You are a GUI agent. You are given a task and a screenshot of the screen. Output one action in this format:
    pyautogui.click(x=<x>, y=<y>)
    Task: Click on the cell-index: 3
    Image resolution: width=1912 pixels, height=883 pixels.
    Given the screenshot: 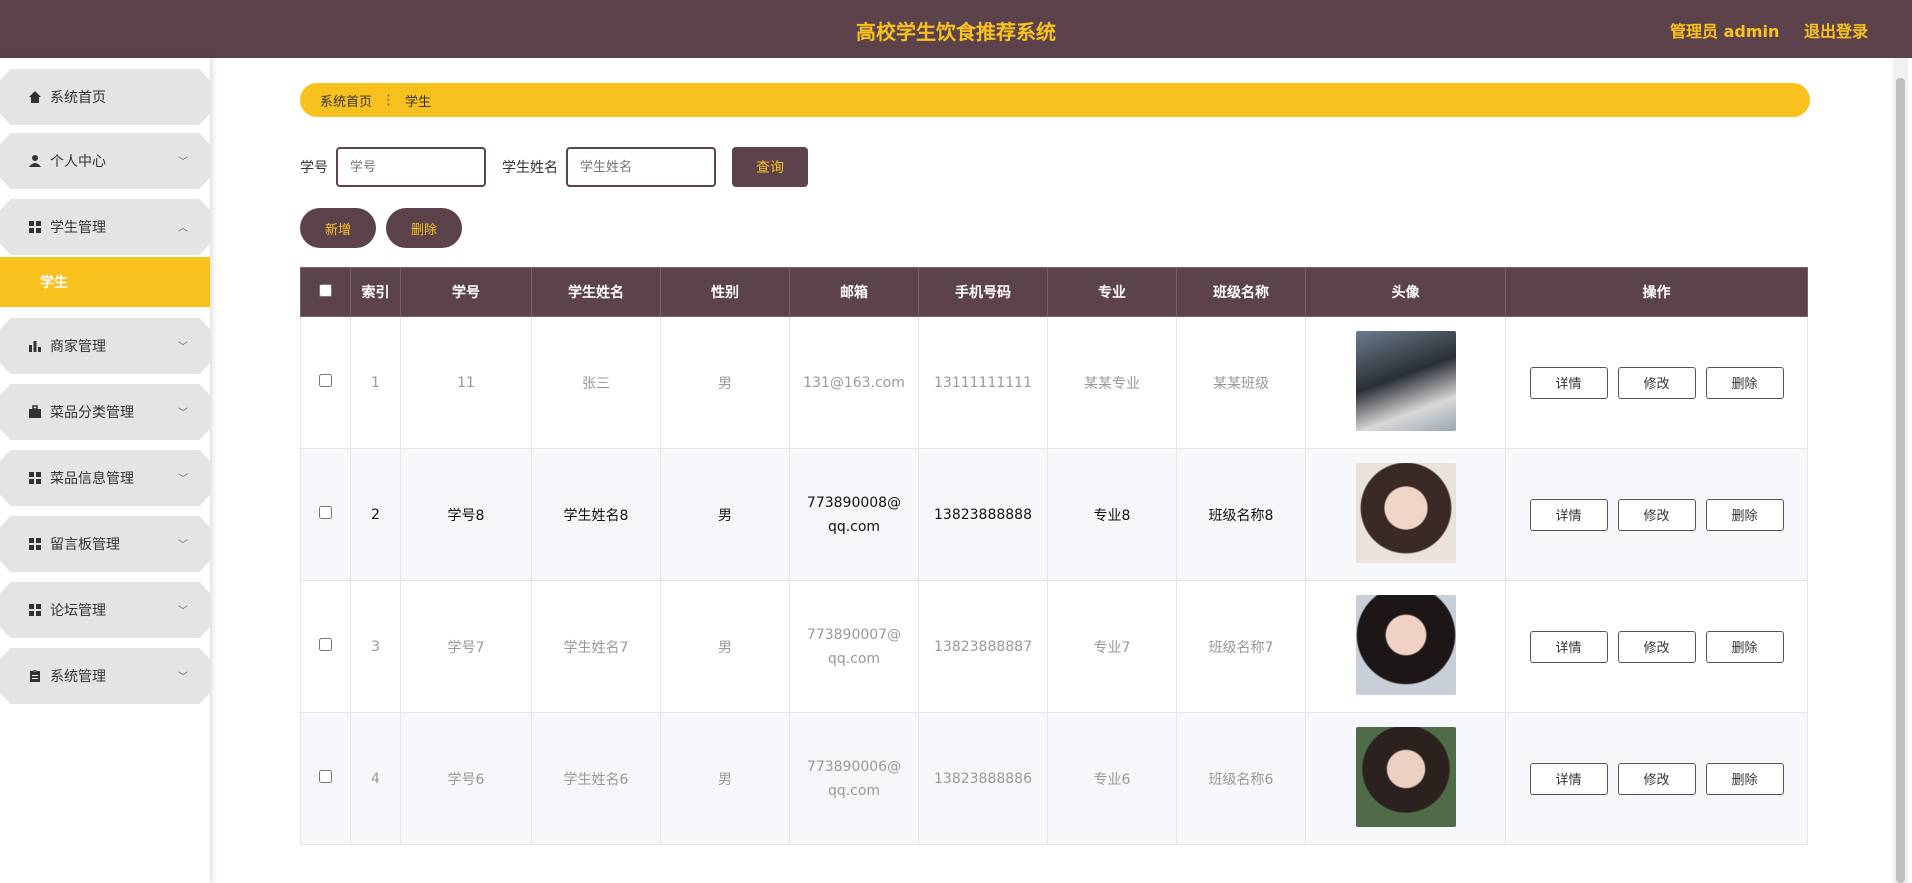 What is the action you would take?
    pyautogui.click(x=375, y=646)
    